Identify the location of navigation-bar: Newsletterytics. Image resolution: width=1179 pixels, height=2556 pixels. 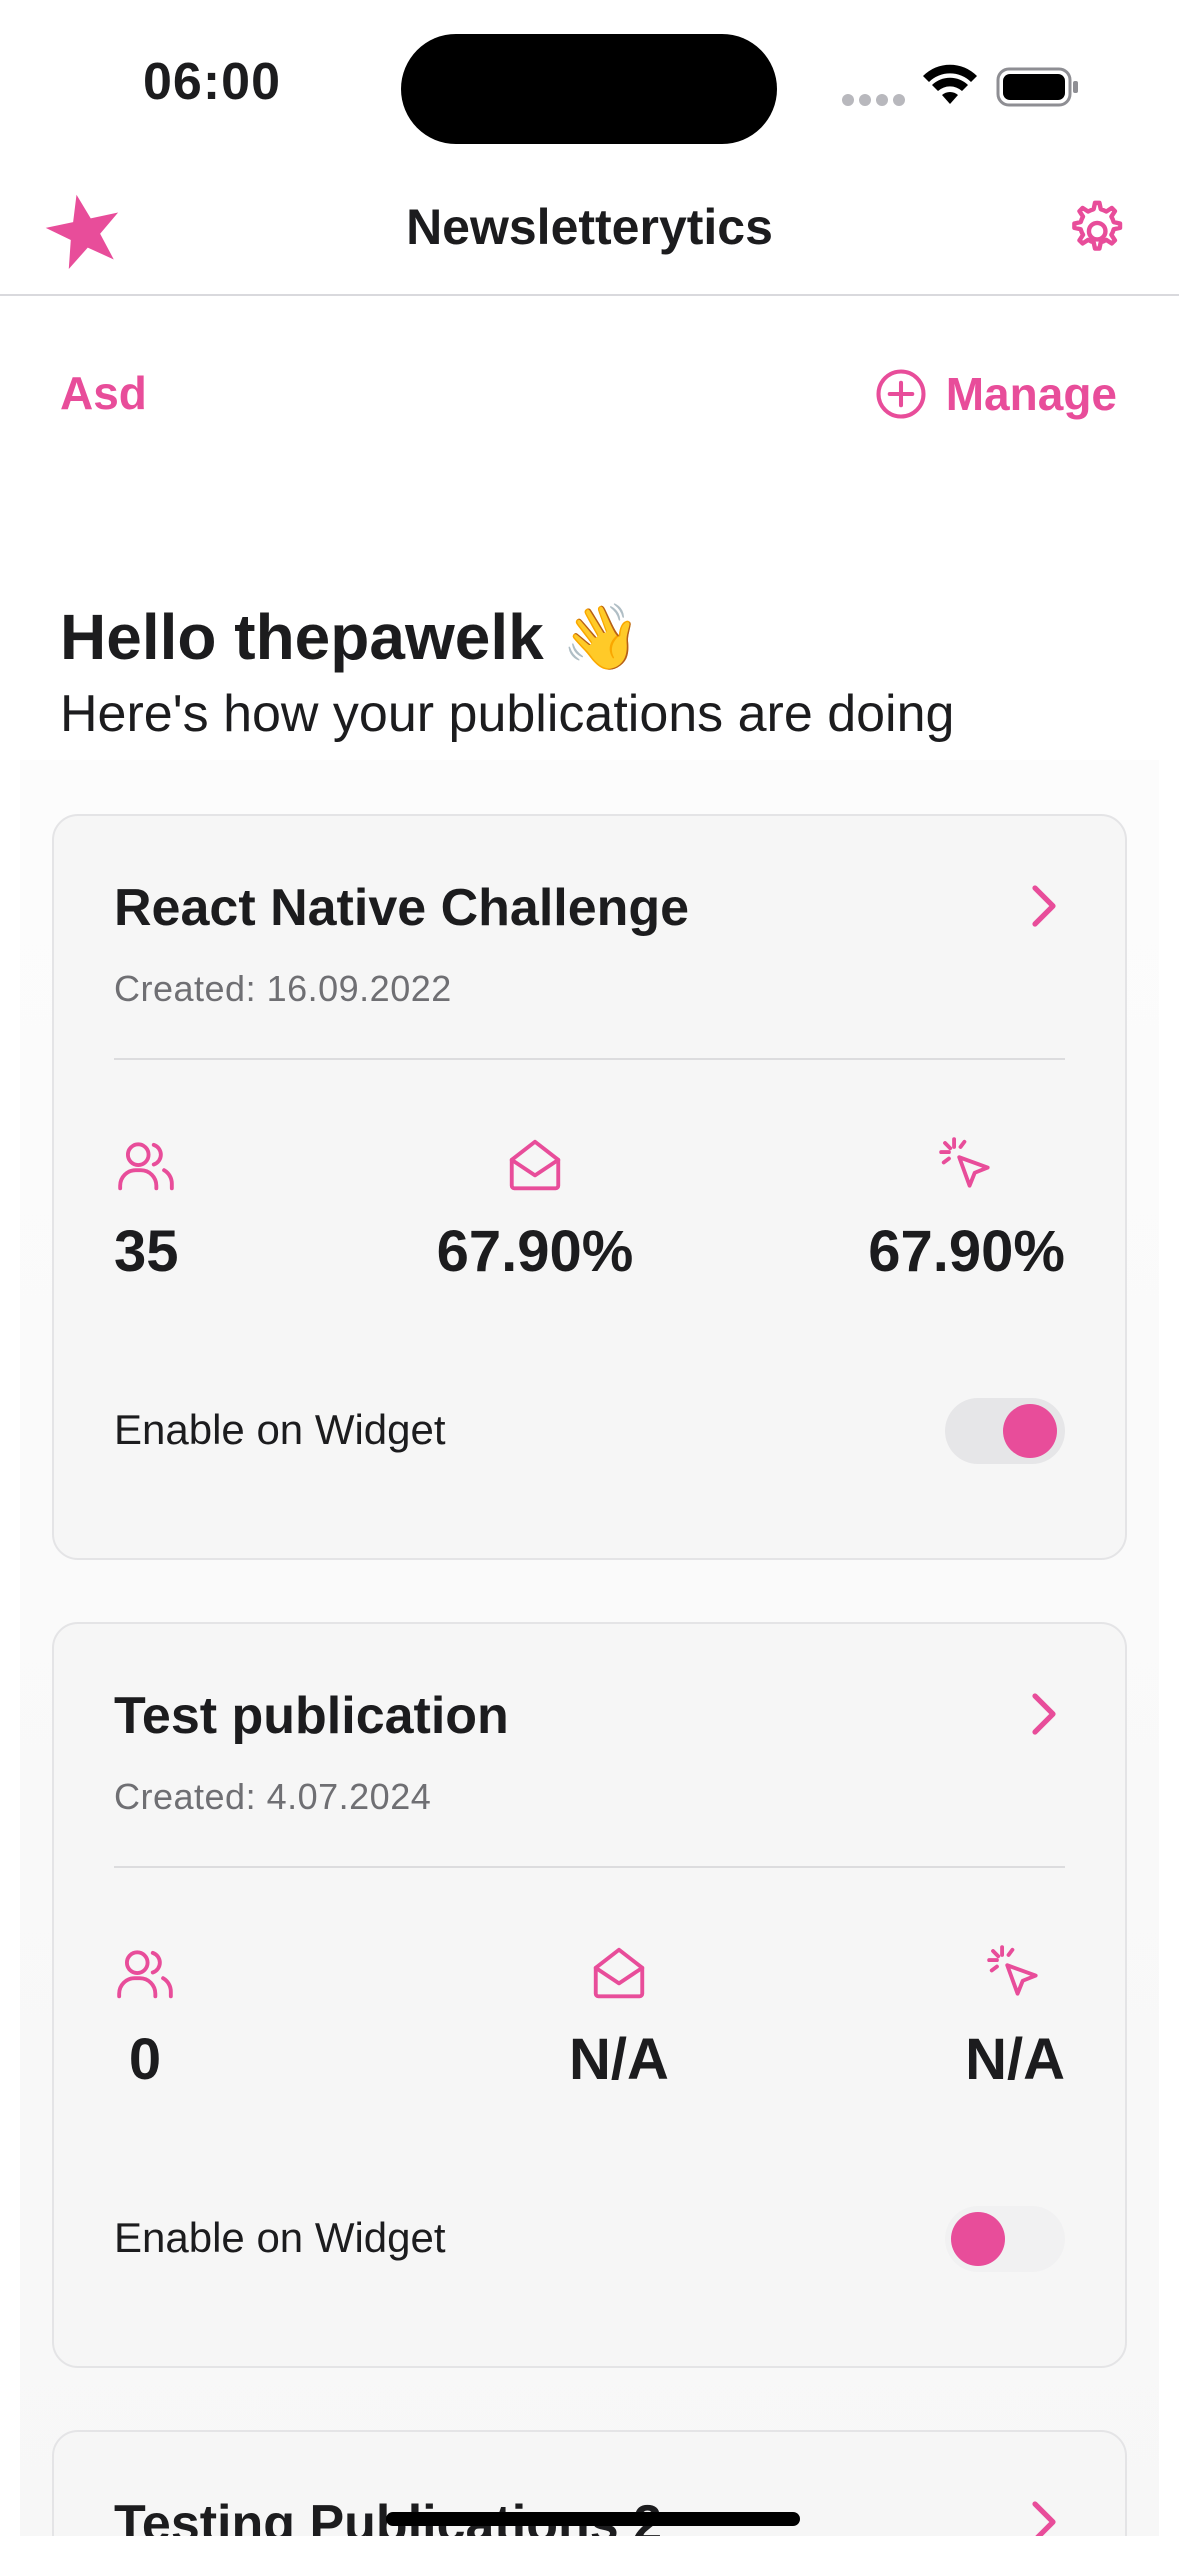
(589, 233).